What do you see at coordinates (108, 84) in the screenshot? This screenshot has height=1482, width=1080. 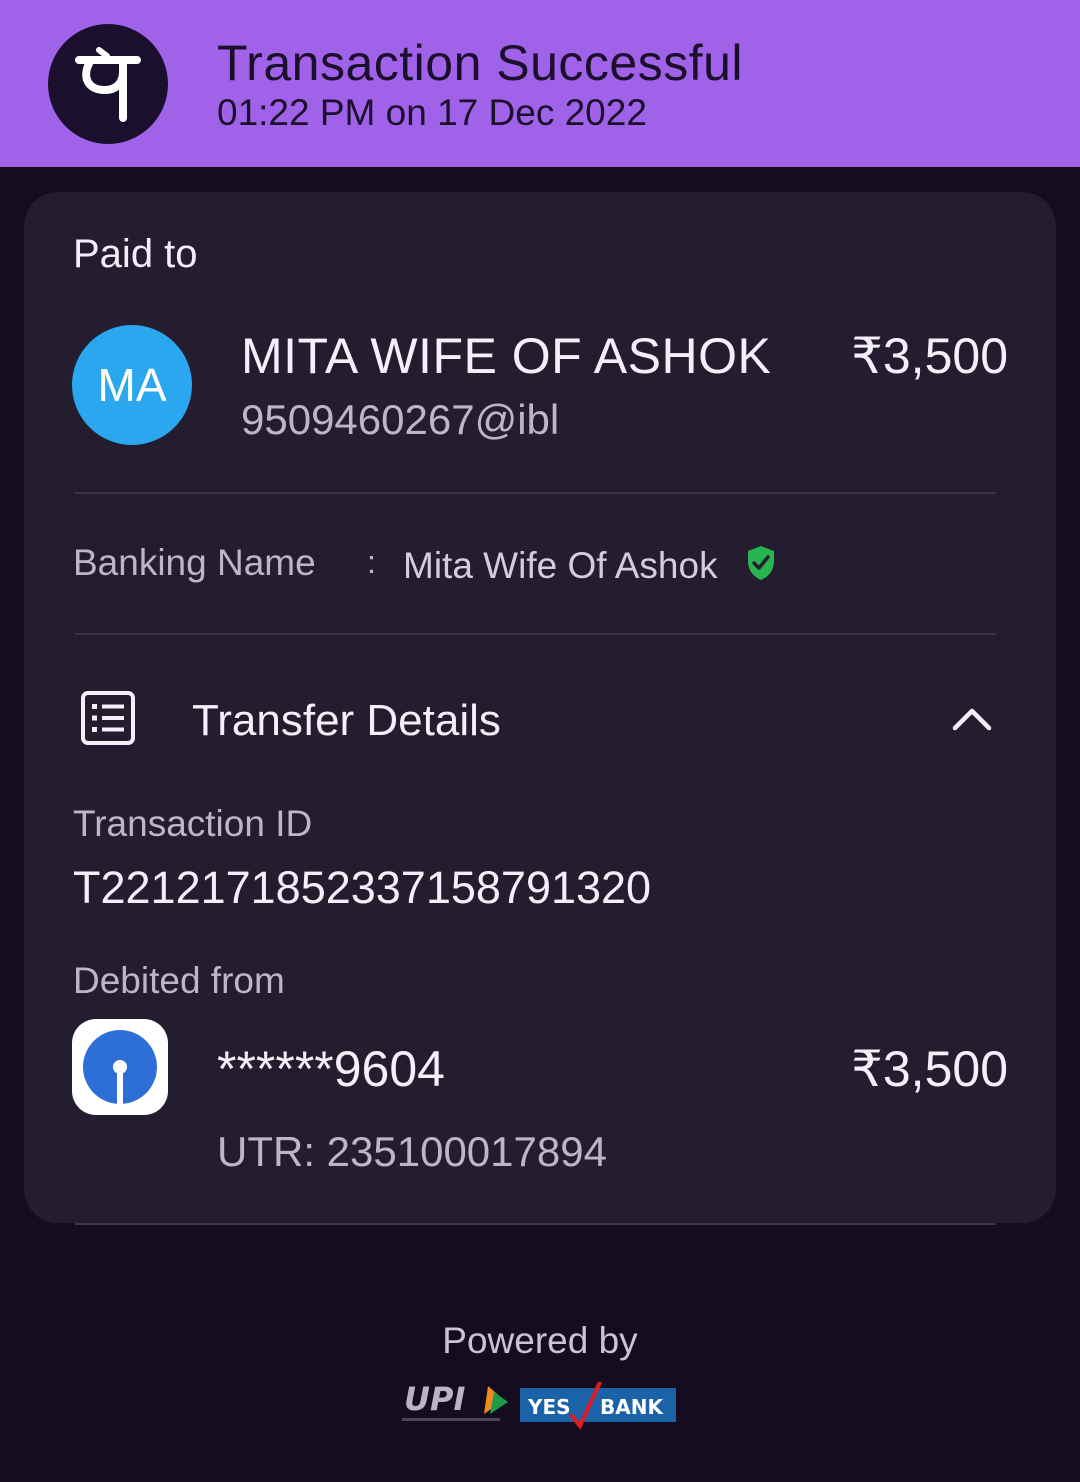 I see `phonepe-logo-icon` at bounding box center [108, 84].